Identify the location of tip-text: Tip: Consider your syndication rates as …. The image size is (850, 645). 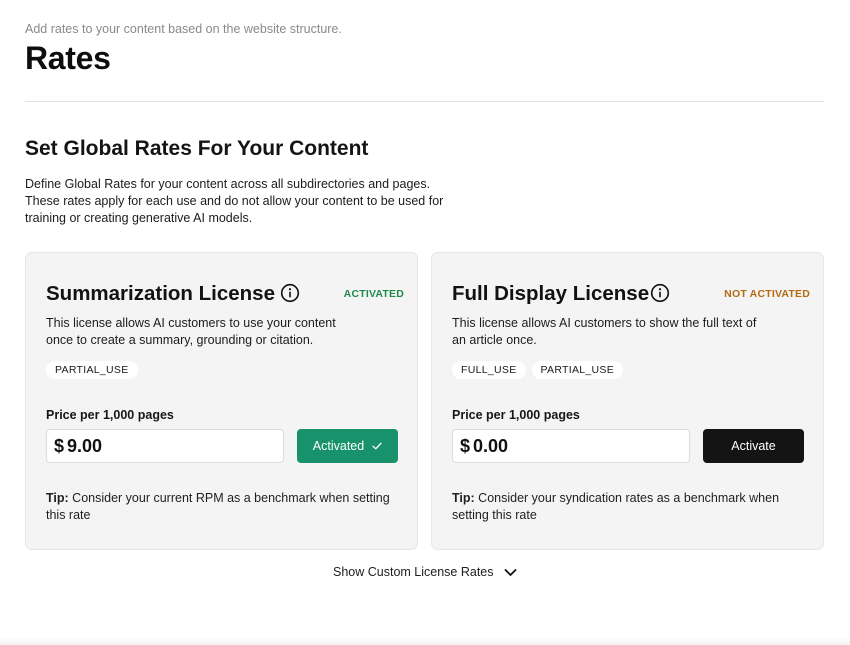
(624, 507).